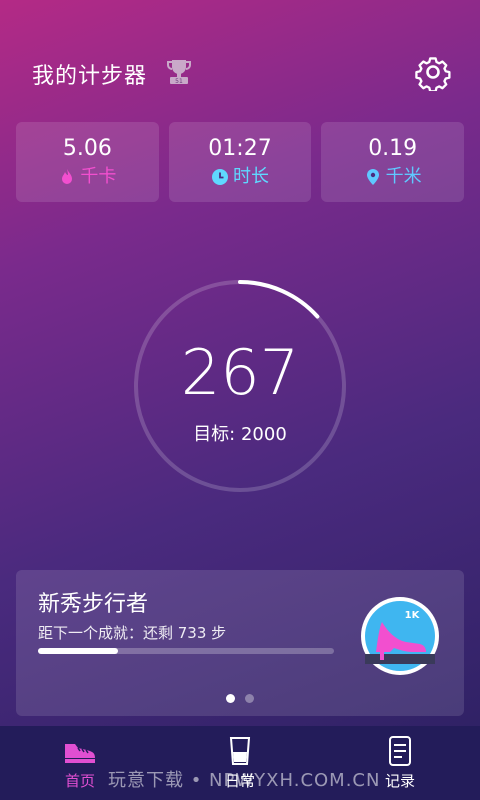 This screenshot has width=480, height=800. What do you see at coordinates (413, 615) in the screenshot?
I see `badge-label: 1K` at bounding box center [413, 615].